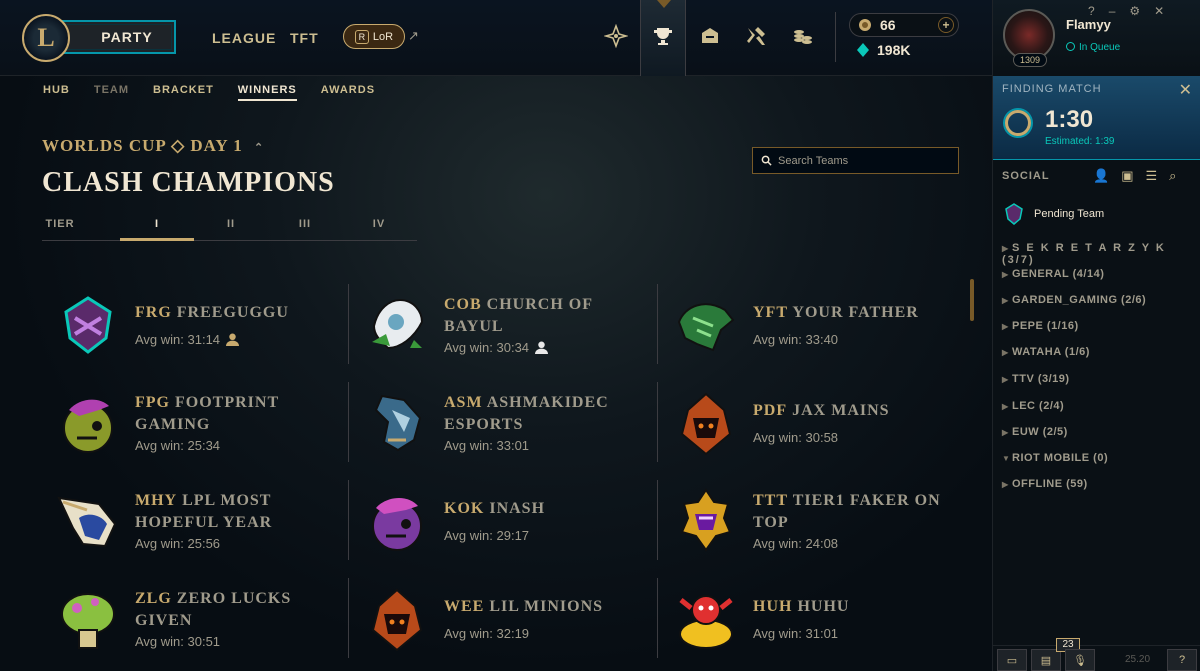  What do you see at coordinates (156, 500) in the screenshot?
I see `team-tag: MHY` at bounding box center [156, 500].